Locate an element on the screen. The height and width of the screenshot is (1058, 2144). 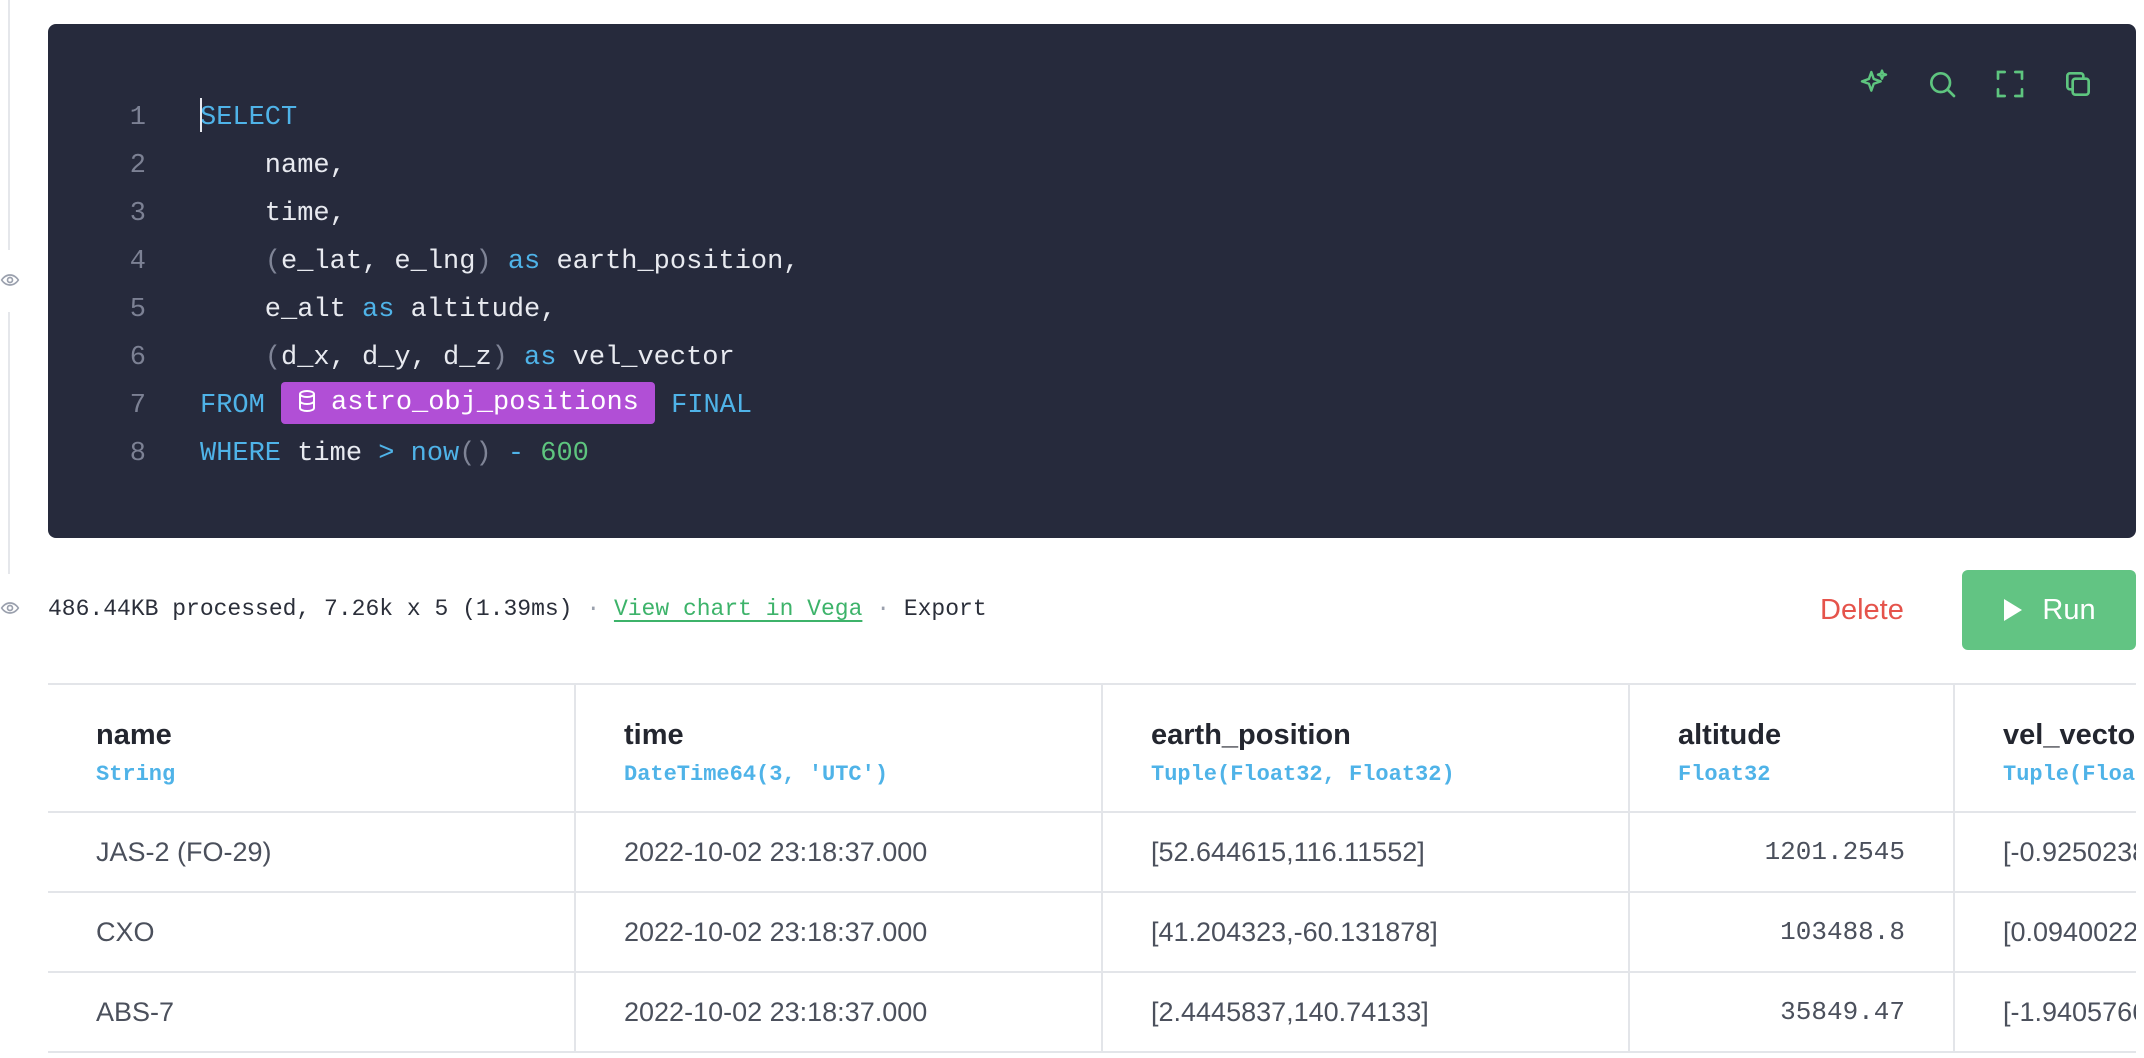
code-line: 5 e_alt as altitude, is located at coordinates (1092, 310).